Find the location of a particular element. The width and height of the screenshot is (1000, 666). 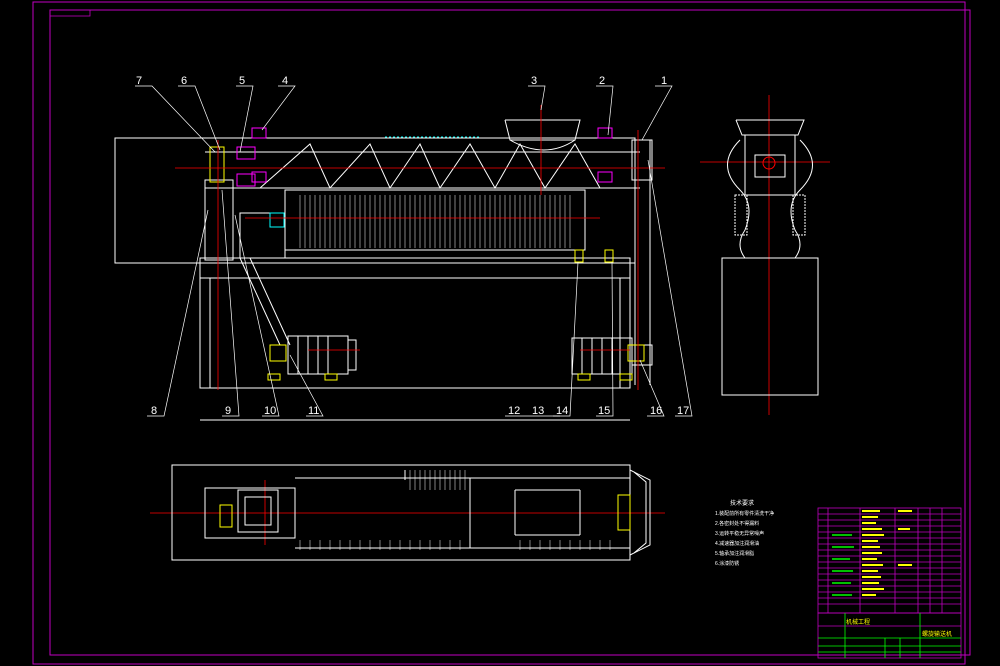

part-label: 8 is located at coordinates (154, 411).